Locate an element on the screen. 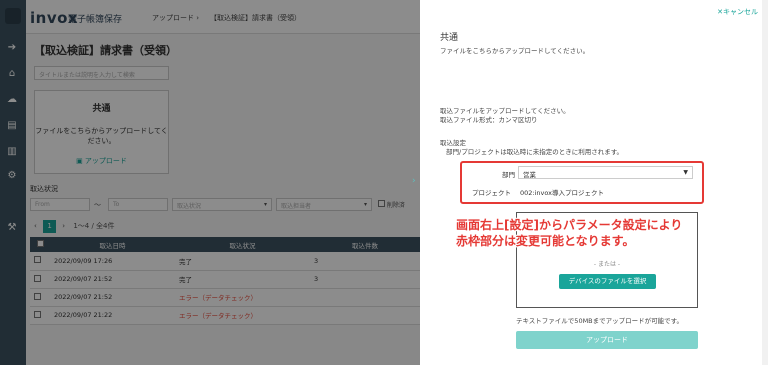  scrollbar is located at coordinates (765, 182).